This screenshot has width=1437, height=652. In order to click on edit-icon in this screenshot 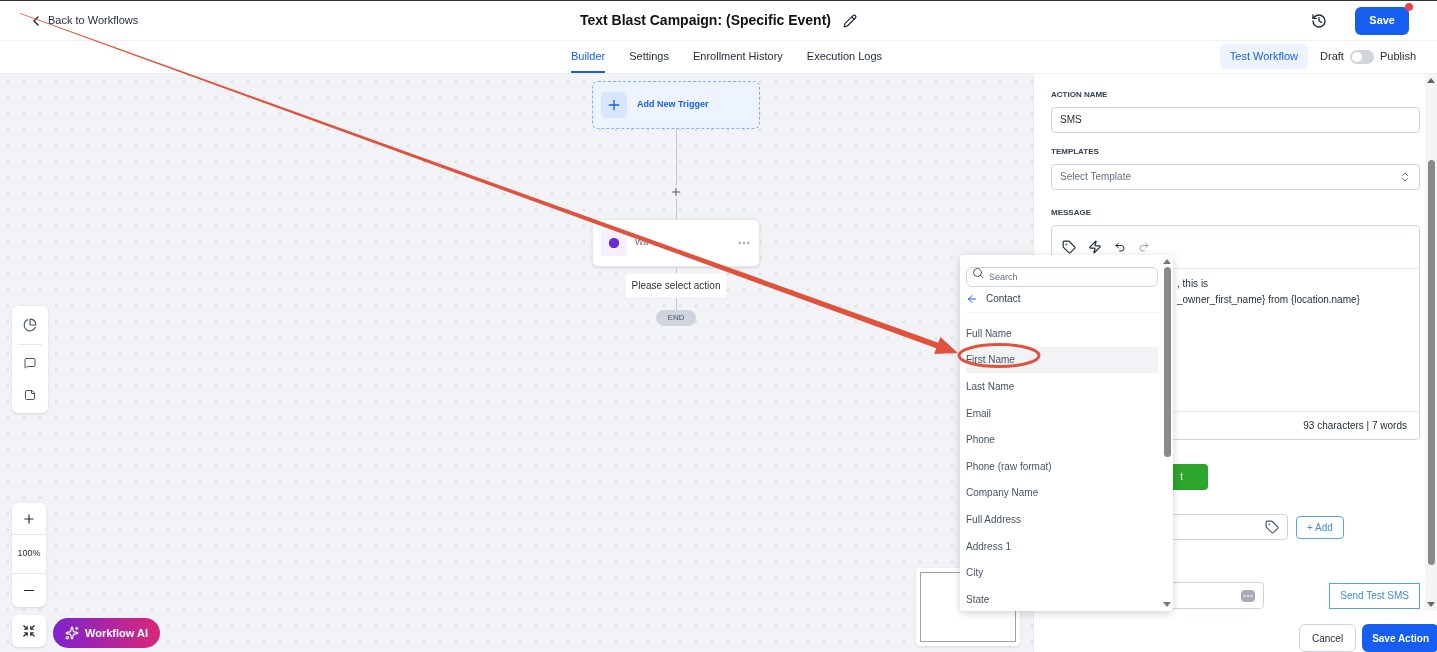, I will do `click(850, 20)`.